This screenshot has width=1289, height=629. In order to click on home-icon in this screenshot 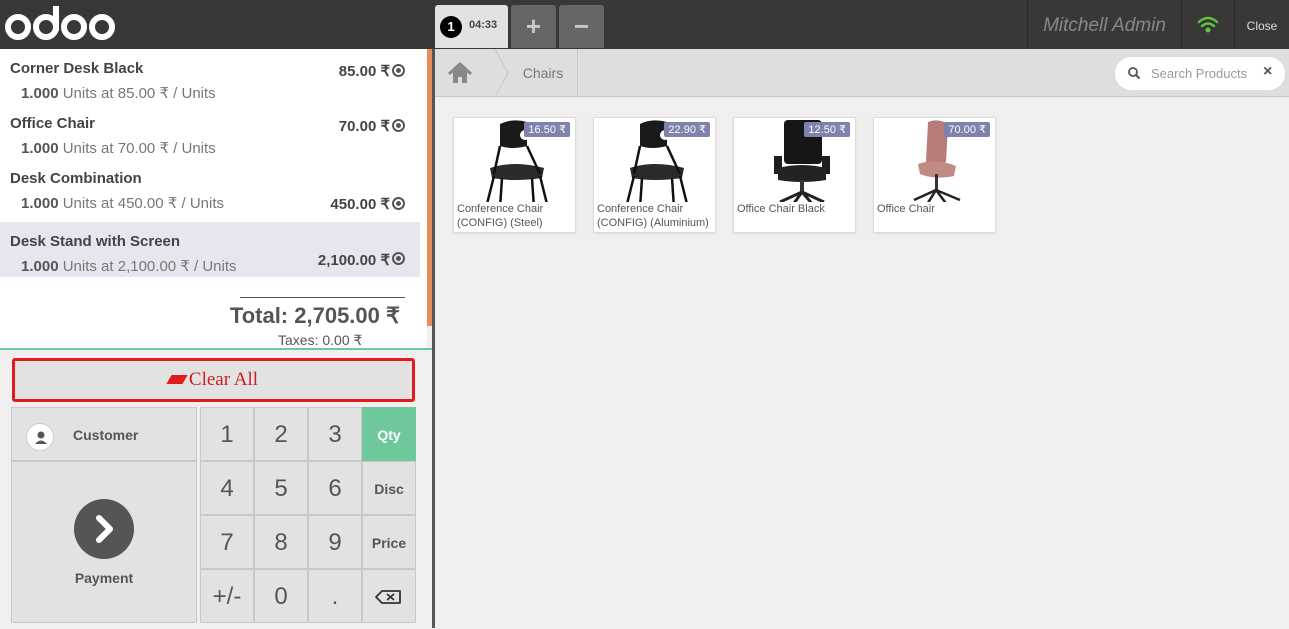, I will do `click(460, 72)`.